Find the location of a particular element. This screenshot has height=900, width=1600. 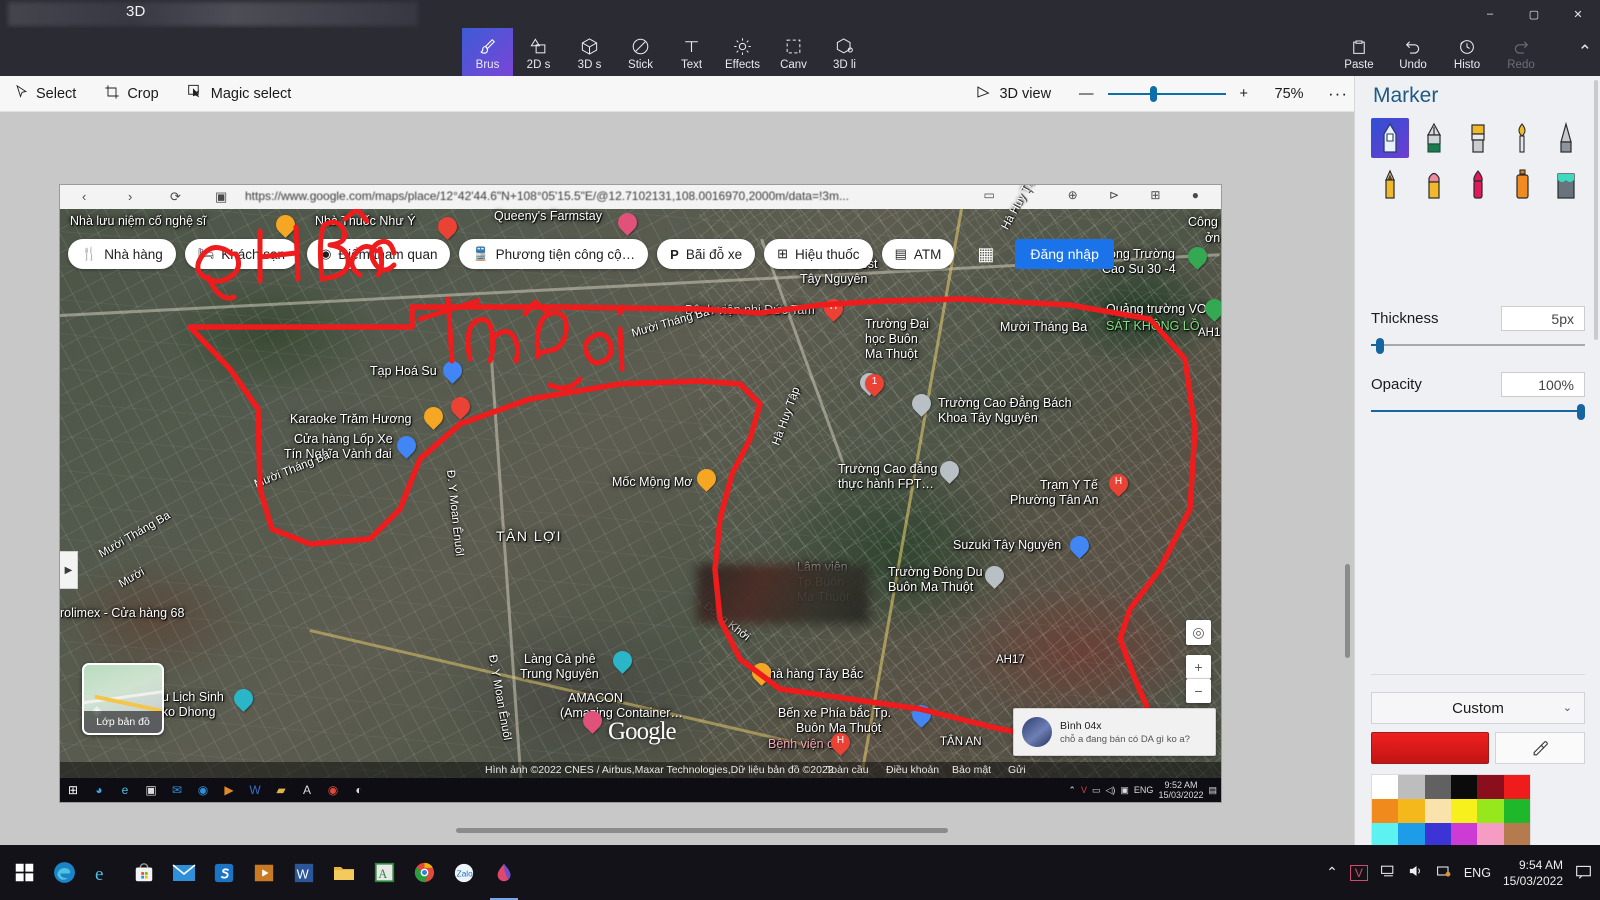

unikey-icon: V is located at coordinates (1358, 872).